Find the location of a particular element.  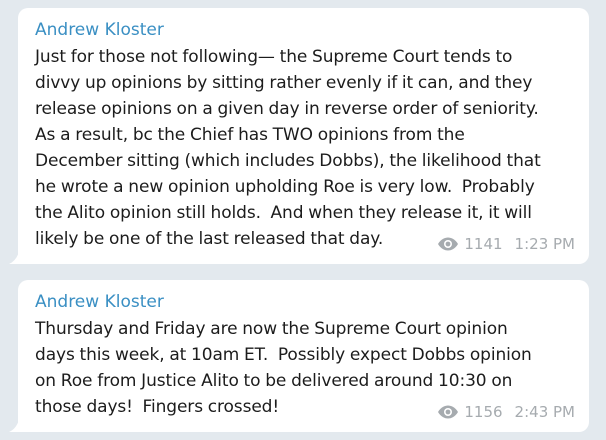

message-time: 1:23 PM is located at coordinates (544, 244).